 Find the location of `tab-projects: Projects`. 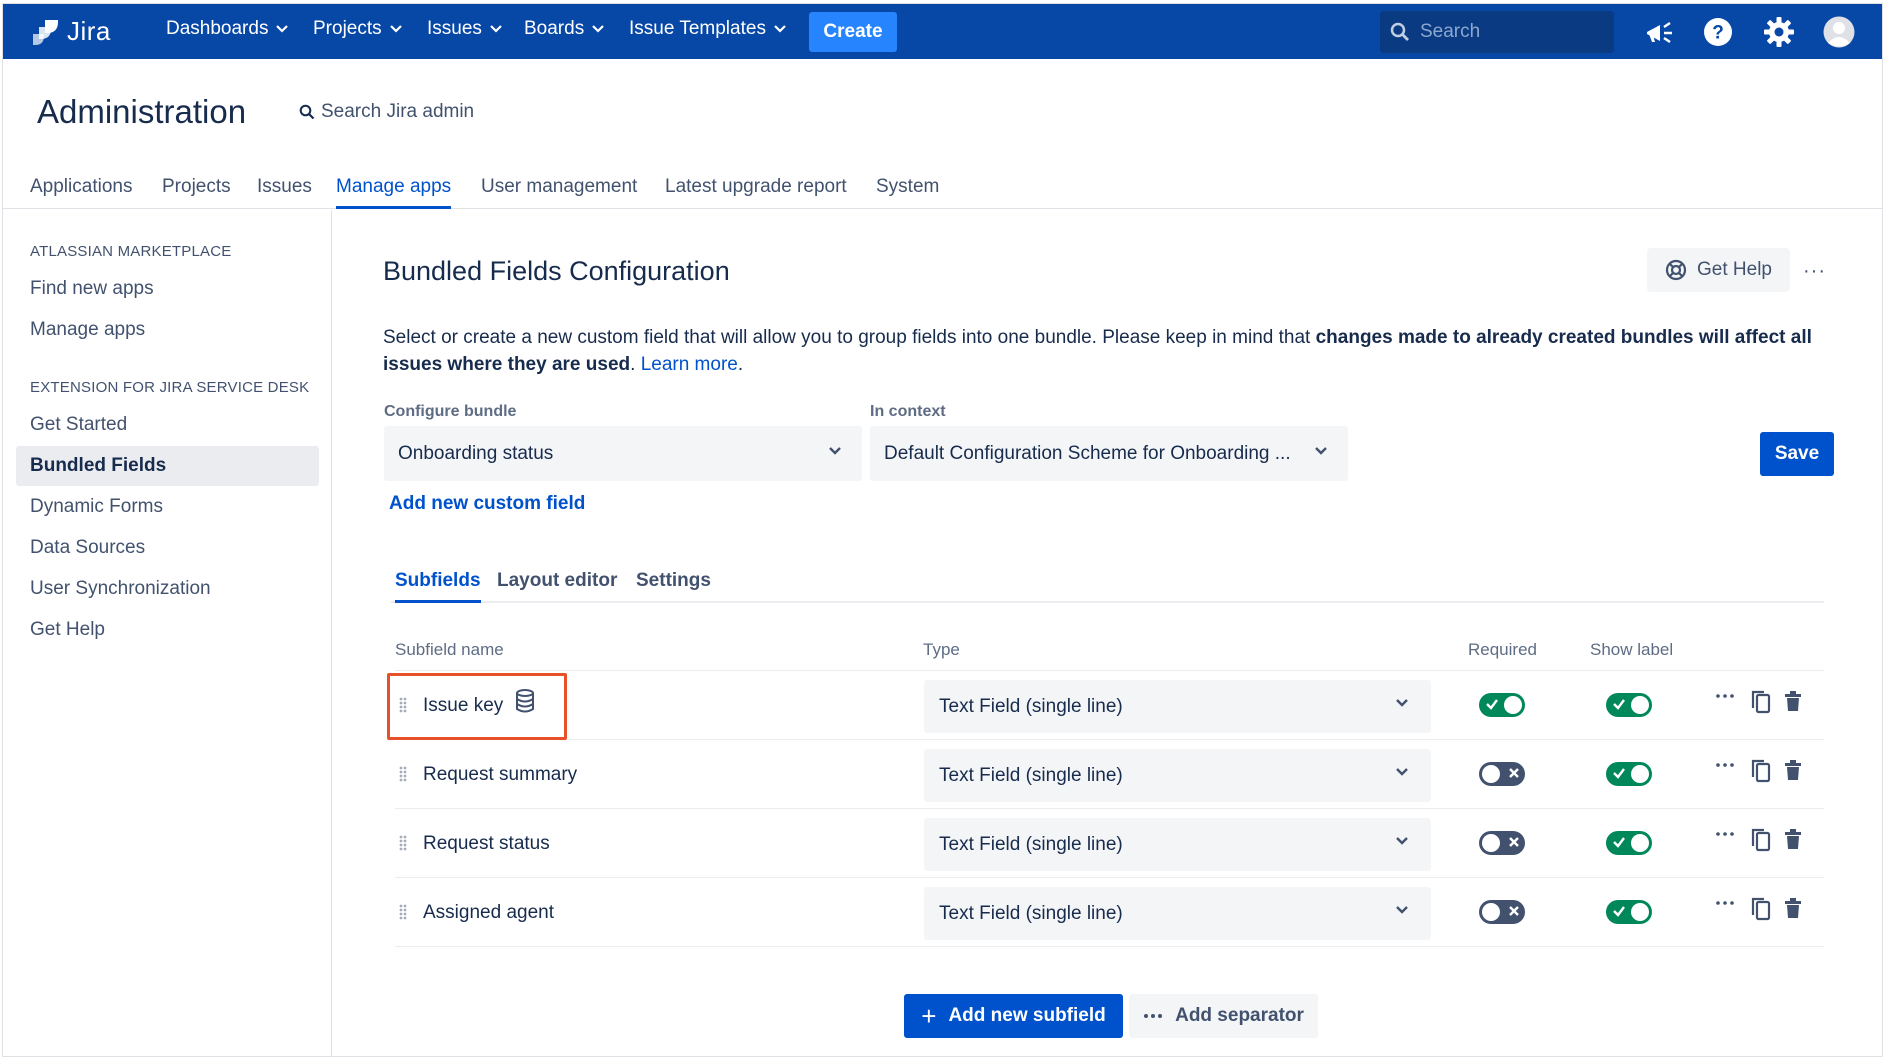

tab-projects: Projects is located at coordinates (196, 192).